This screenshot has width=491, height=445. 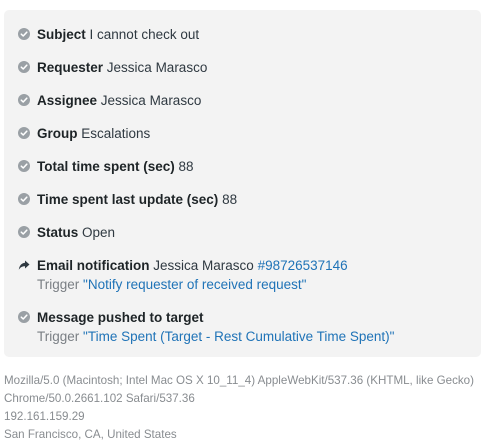 What do you see at coordinates (144, 34) in the screenshot?
I see `event-value: I cannot check out` at bounding box center [144, 34].